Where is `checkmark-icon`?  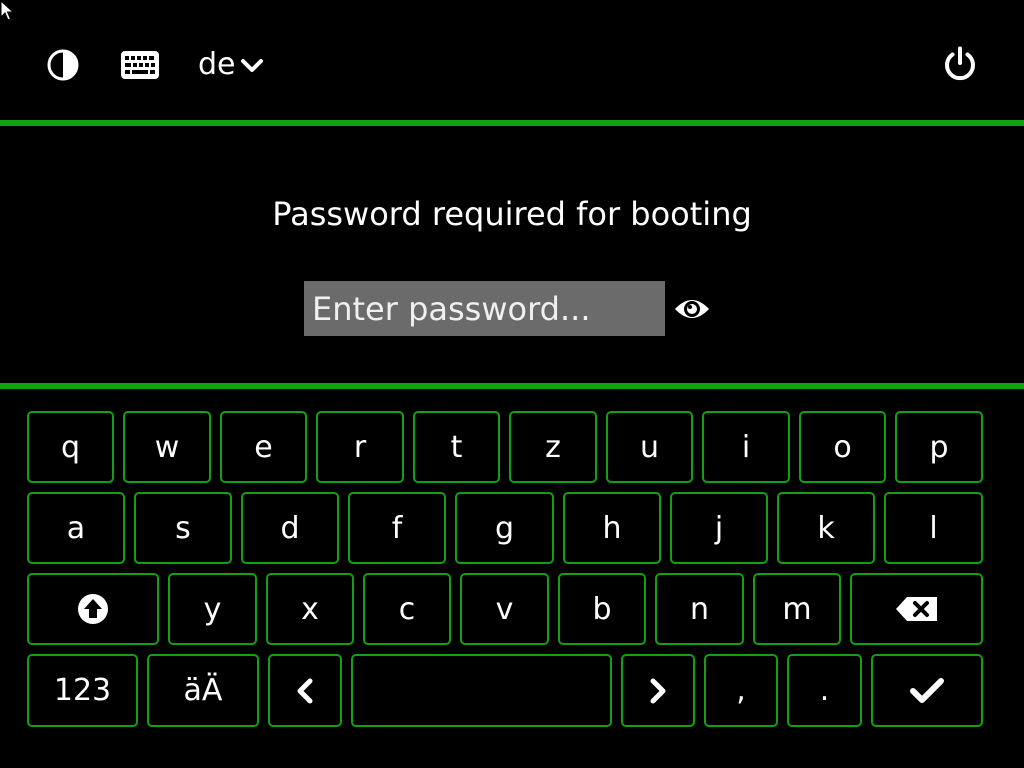 checkmark-icon is located at coordinates (927, 690).